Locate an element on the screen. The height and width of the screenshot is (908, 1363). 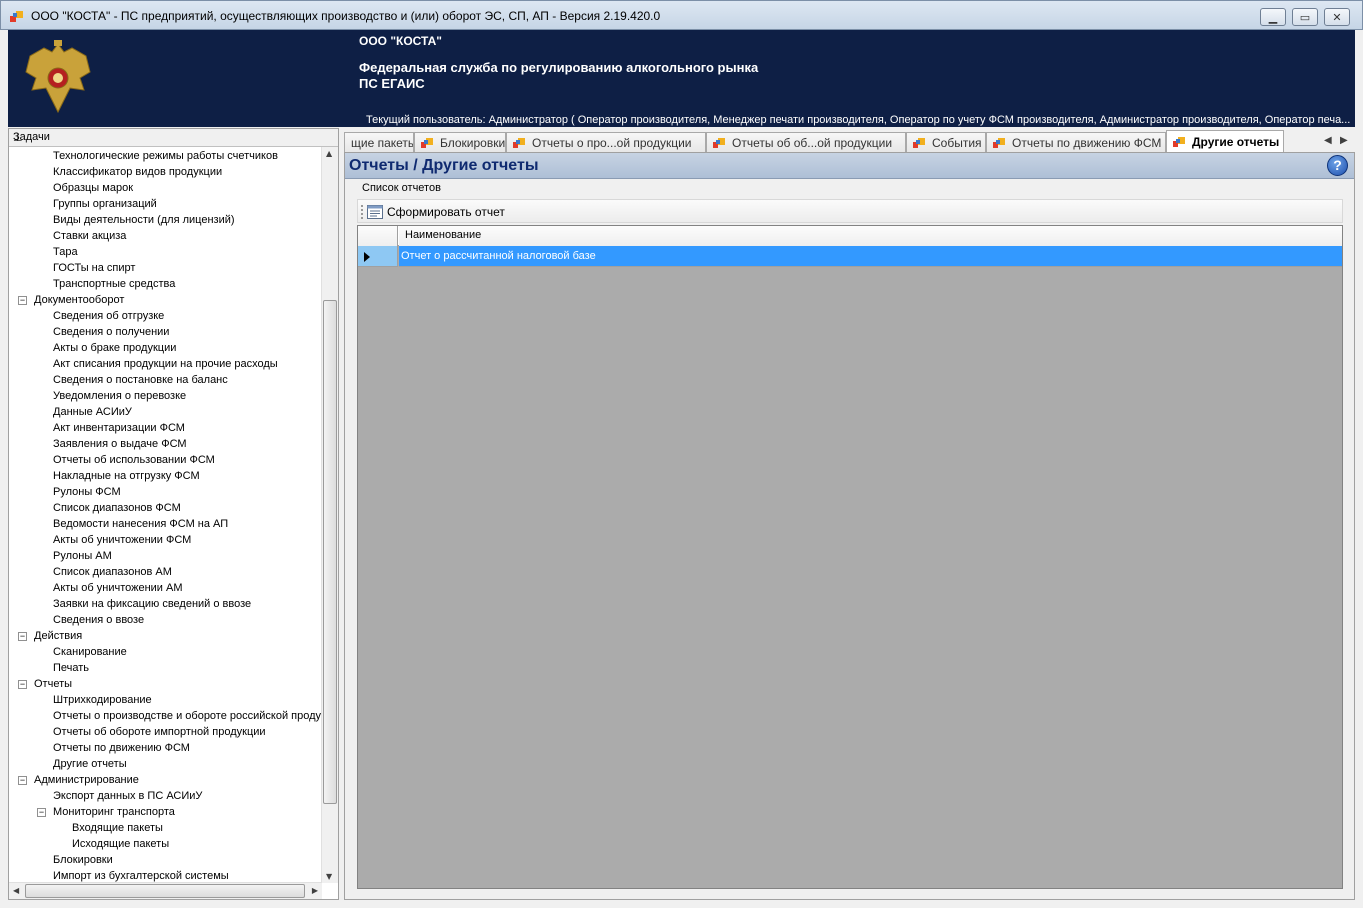
tree-item: Акт инвентаризации ФСМ is located at coordinates (119, 428).